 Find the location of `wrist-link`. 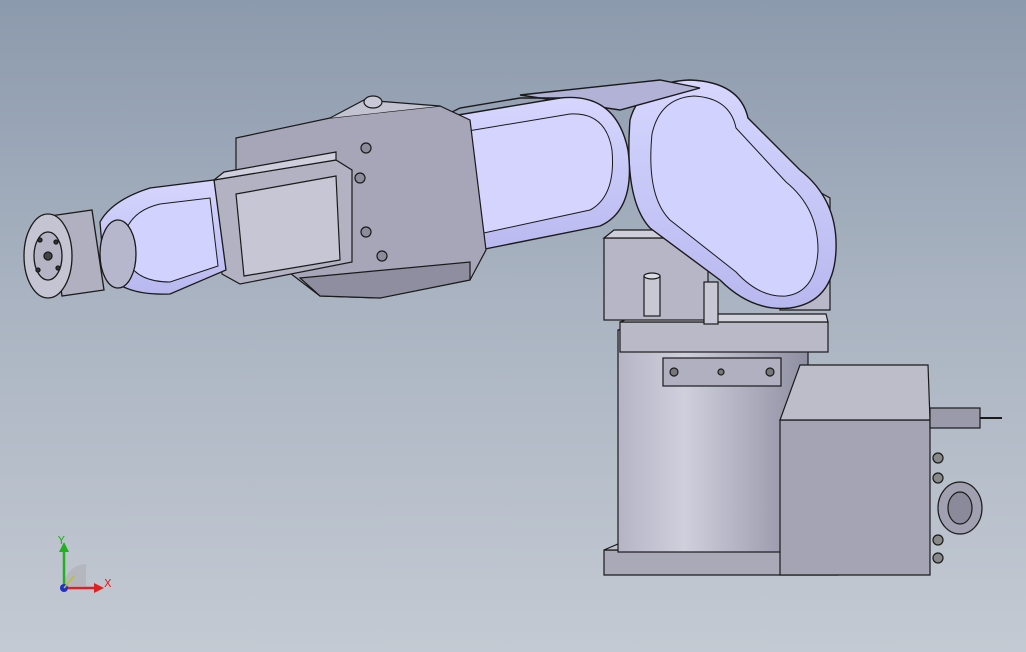

wrist-link is located at coordinates (163, 237).